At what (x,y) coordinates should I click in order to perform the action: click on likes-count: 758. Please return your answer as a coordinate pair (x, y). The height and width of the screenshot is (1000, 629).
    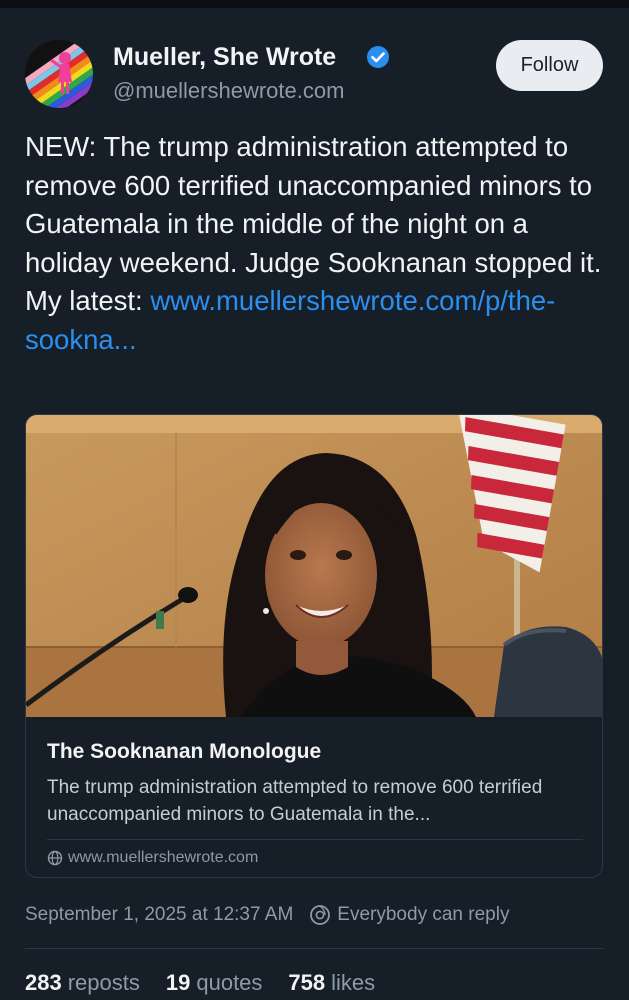
    Looking at the image, I should click on (307, 982).